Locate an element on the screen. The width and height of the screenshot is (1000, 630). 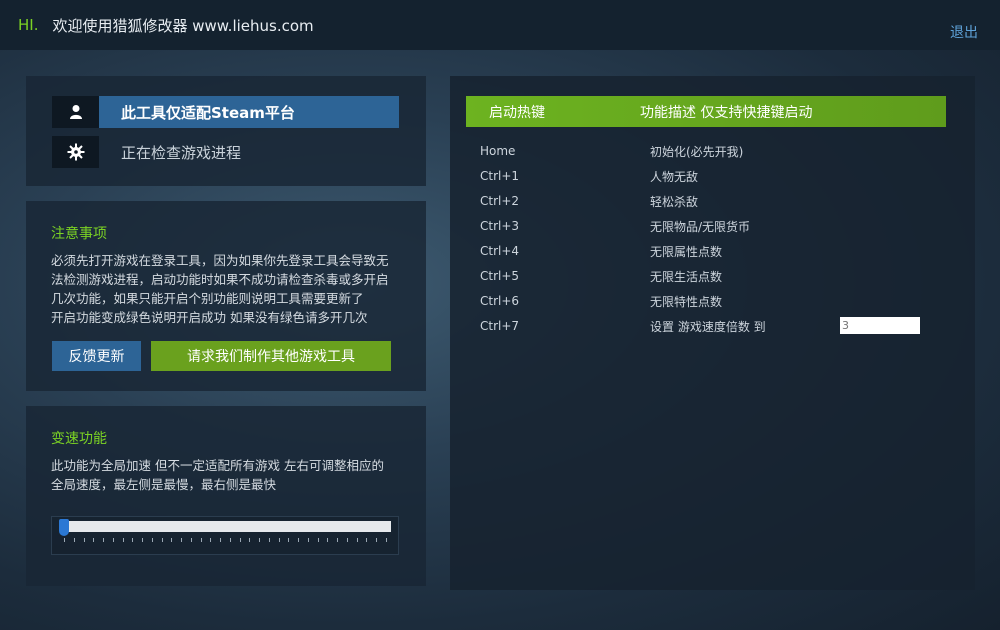
gear-icon is located at coordinates (75, 152).